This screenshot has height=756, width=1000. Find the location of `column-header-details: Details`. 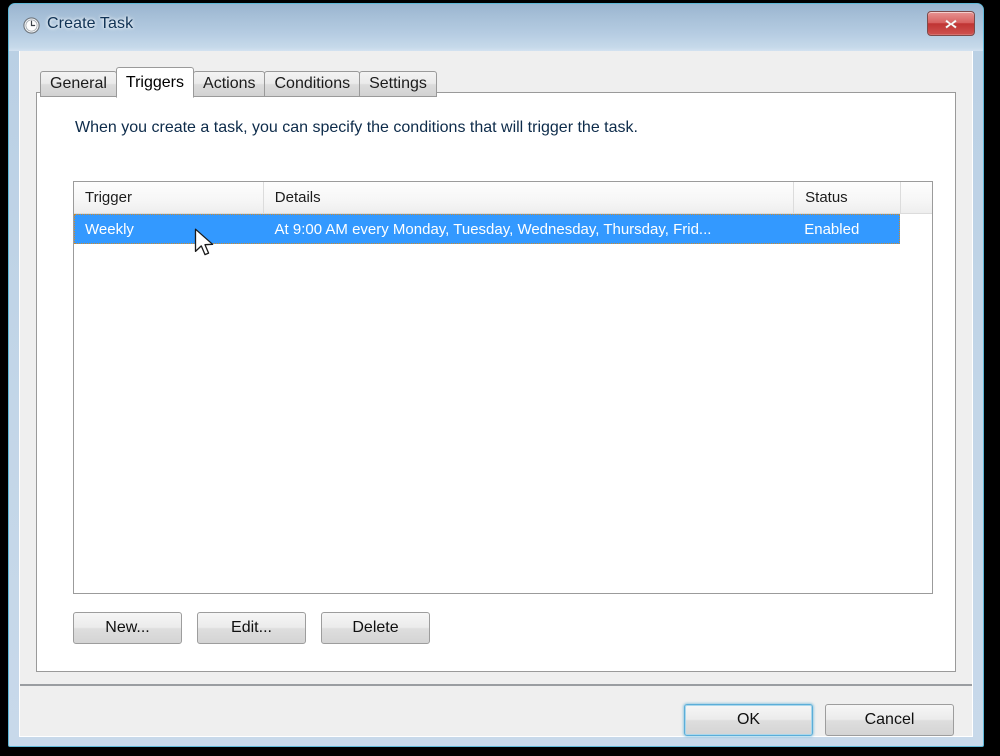

column-header-details: Details is located at coordinates (529, 197).